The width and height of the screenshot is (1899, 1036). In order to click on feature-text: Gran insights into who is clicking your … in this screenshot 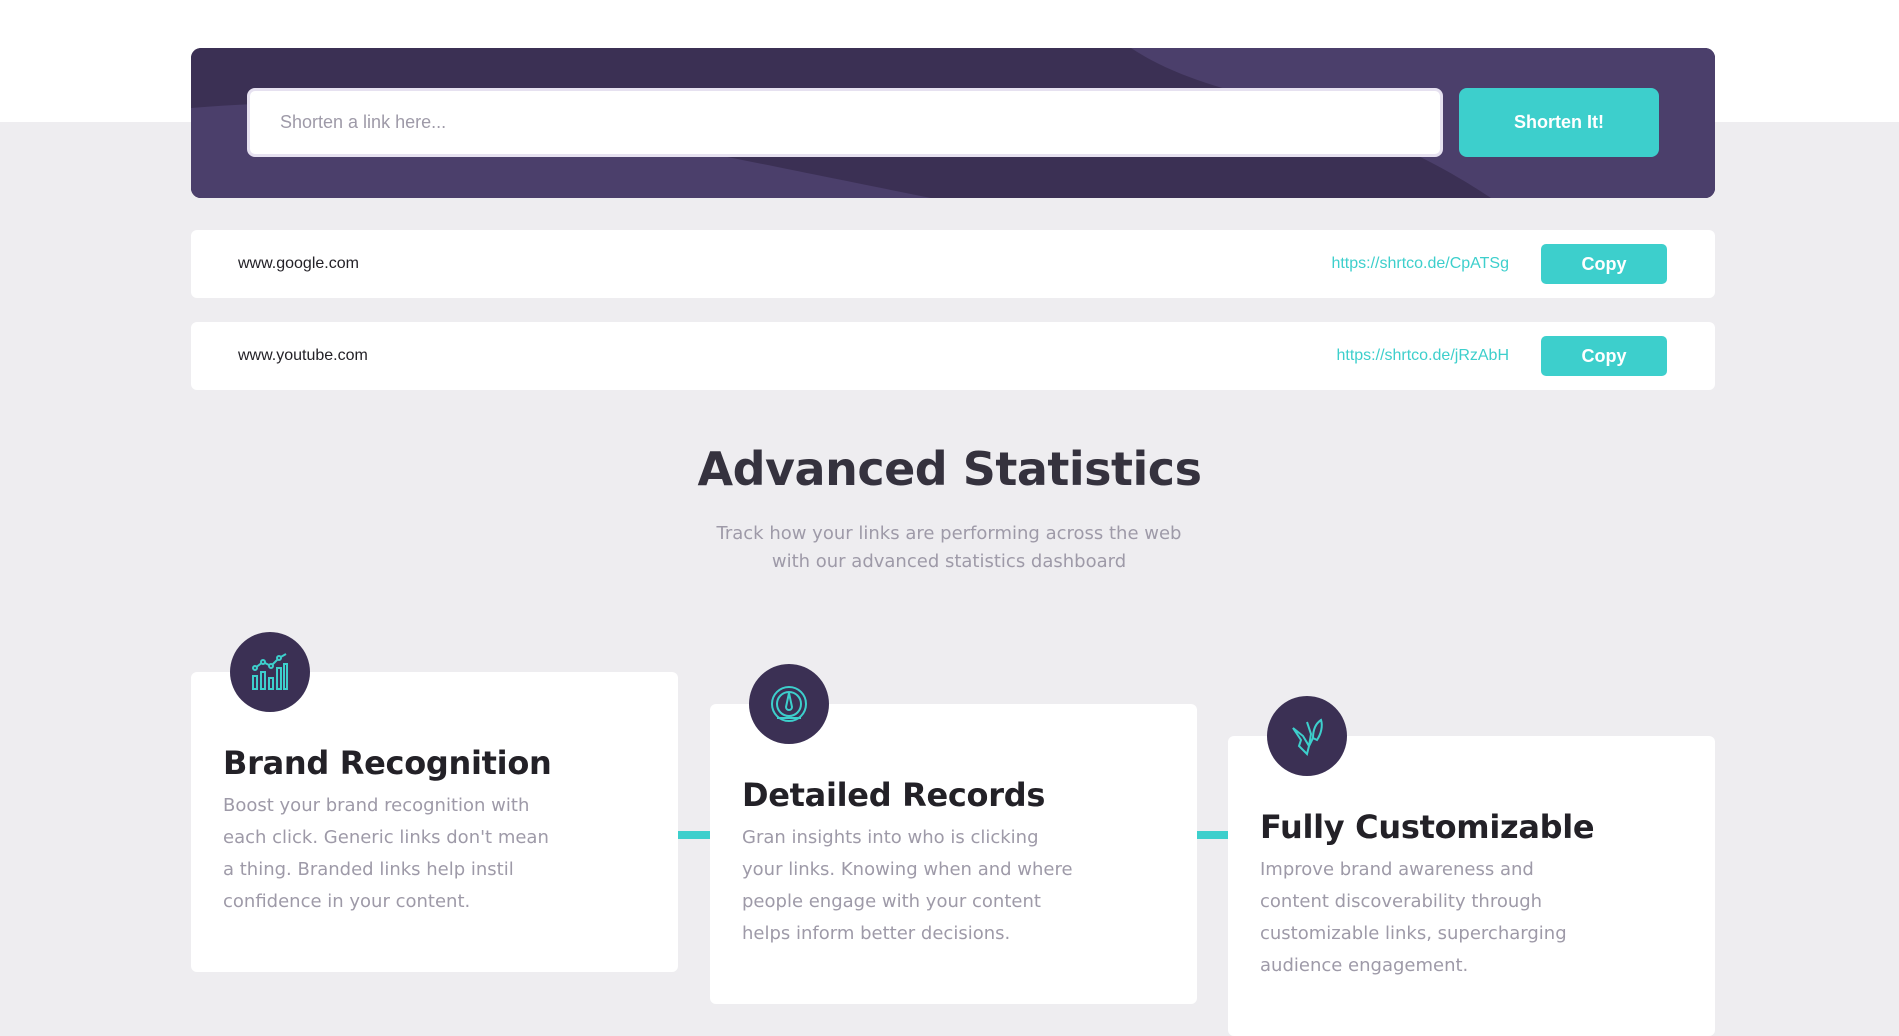, I will do `click(907, 885)`.